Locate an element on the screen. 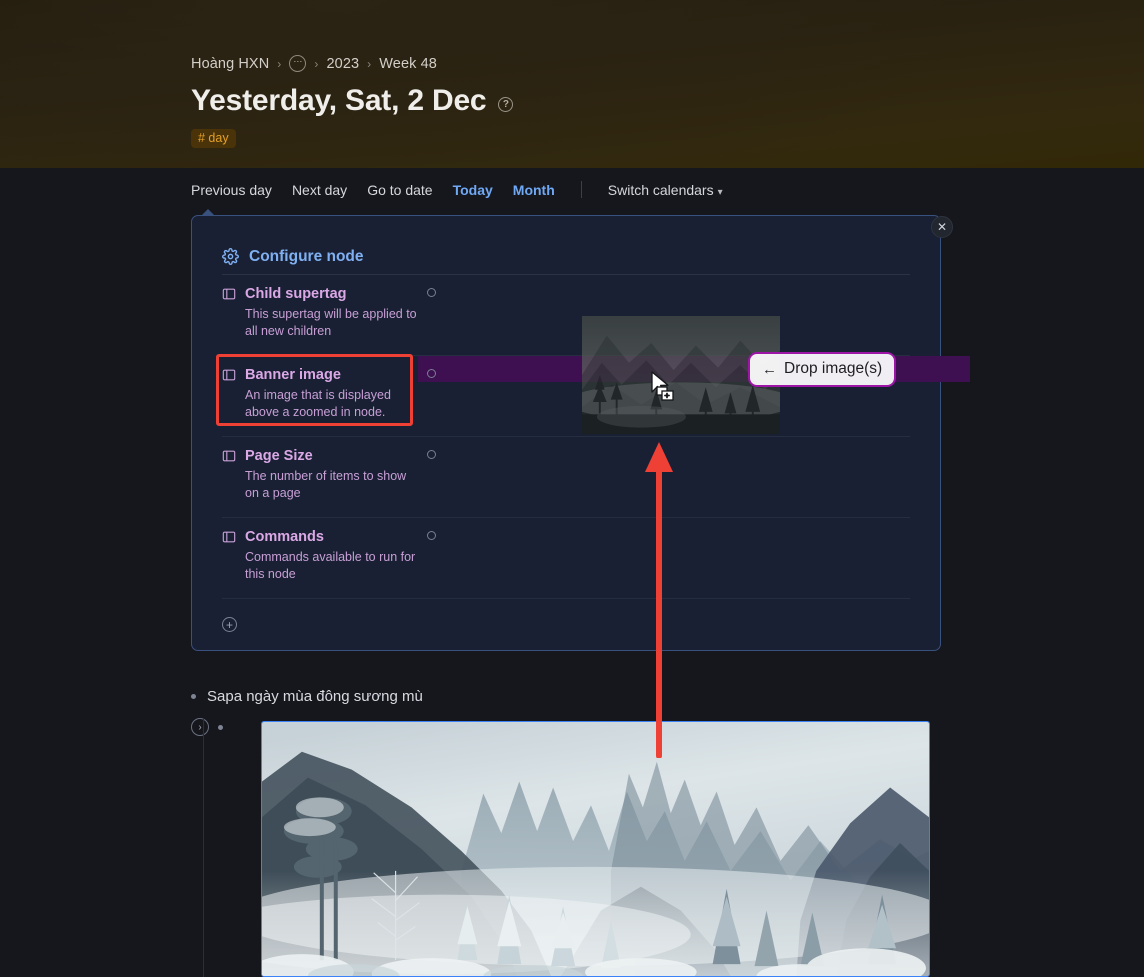  breadcrumb-item-year: 2023 is located at coordinates (343, 64).